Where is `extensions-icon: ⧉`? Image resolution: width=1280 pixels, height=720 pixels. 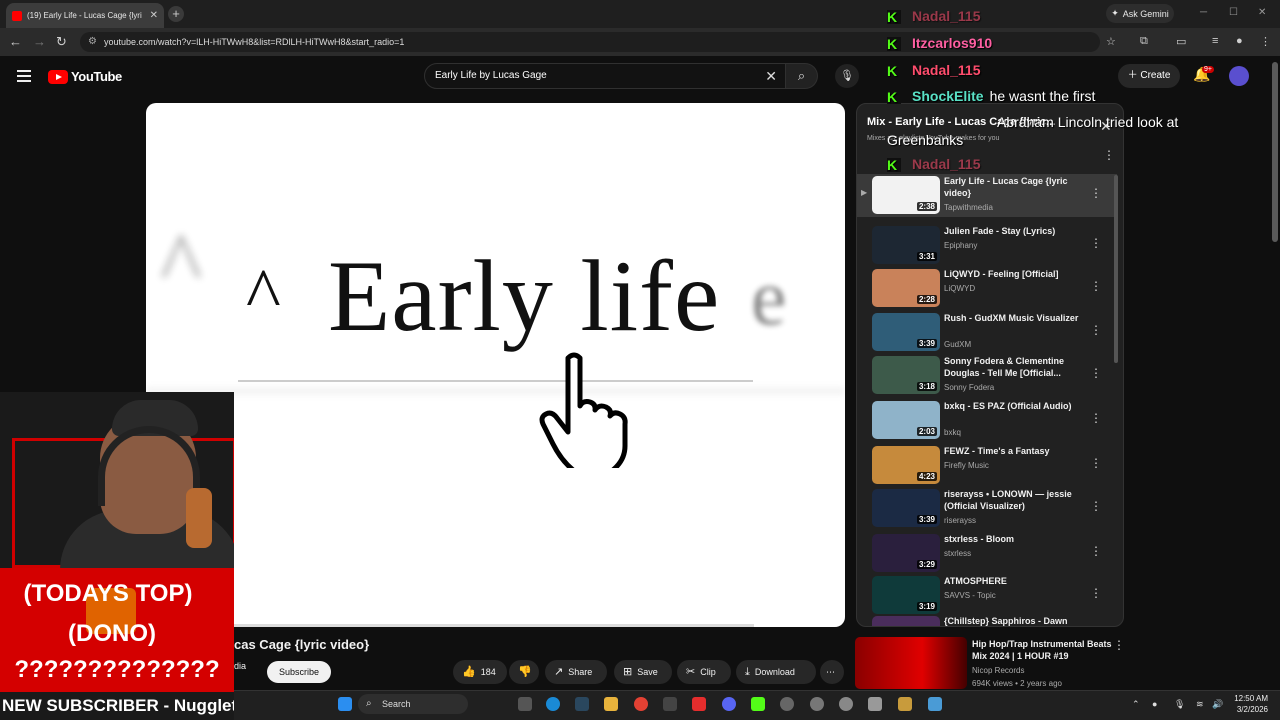 extensions-icon: ⧉ is located at coordinates (1144, 41).